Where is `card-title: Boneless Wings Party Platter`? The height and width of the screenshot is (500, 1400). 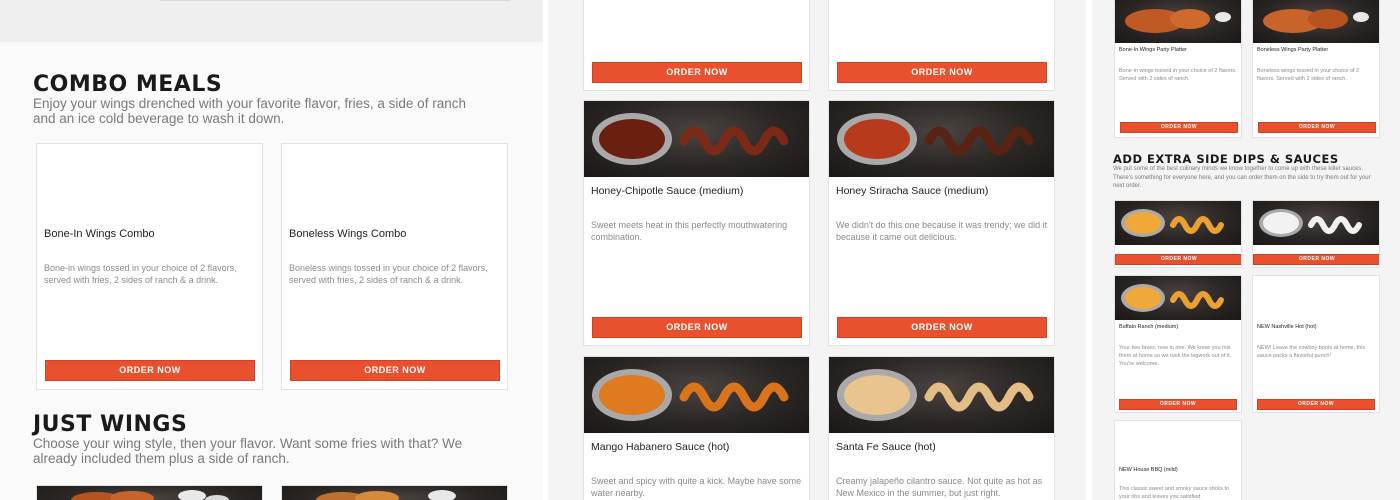 card-title: Boneless Wings Party Platter is located at coordinates (1293, 50).